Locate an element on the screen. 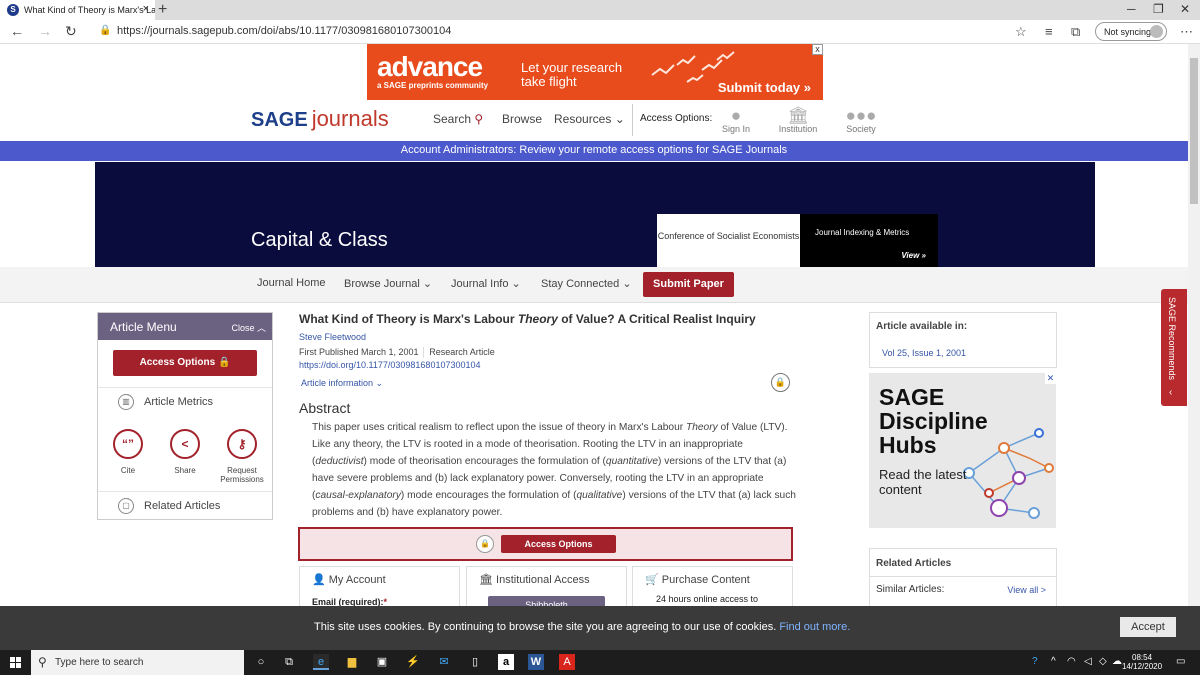 The height and width of the screenshot is (675, 1200). subnav-journal-home: Journal Home is located at coordinates (291, 283).